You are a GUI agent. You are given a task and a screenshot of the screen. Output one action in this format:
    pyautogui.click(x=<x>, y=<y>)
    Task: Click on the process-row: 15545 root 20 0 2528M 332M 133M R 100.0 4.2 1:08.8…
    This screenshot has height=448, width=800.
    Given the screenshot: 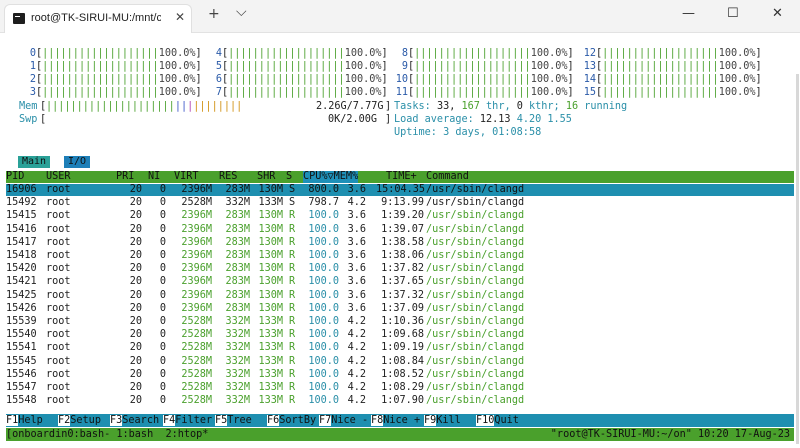 What is the action you would take?
    pyautogui.click(x=400, y=362)
    